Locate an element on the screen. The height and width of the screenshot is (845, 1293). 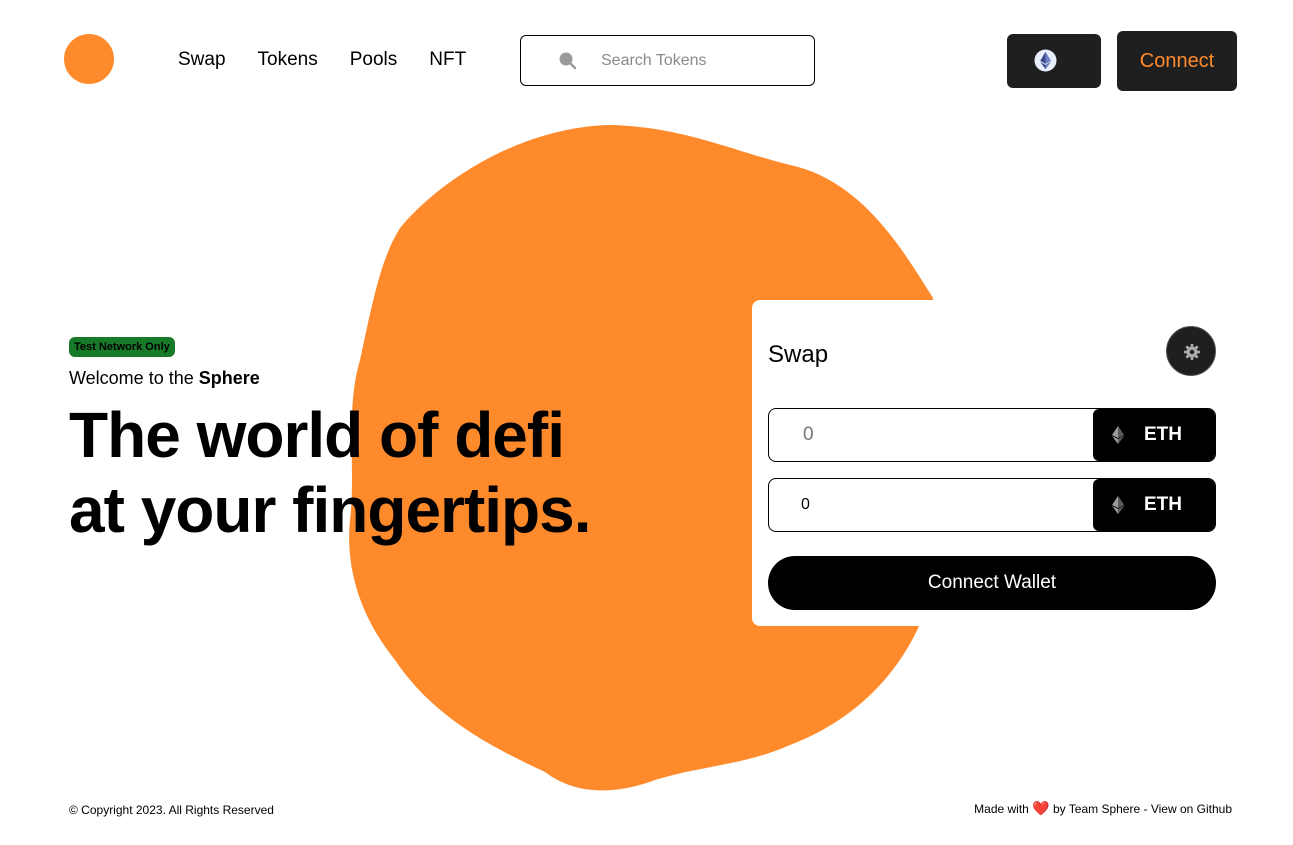
to-token-selector: ETH is located at coordinates (1154, 505).